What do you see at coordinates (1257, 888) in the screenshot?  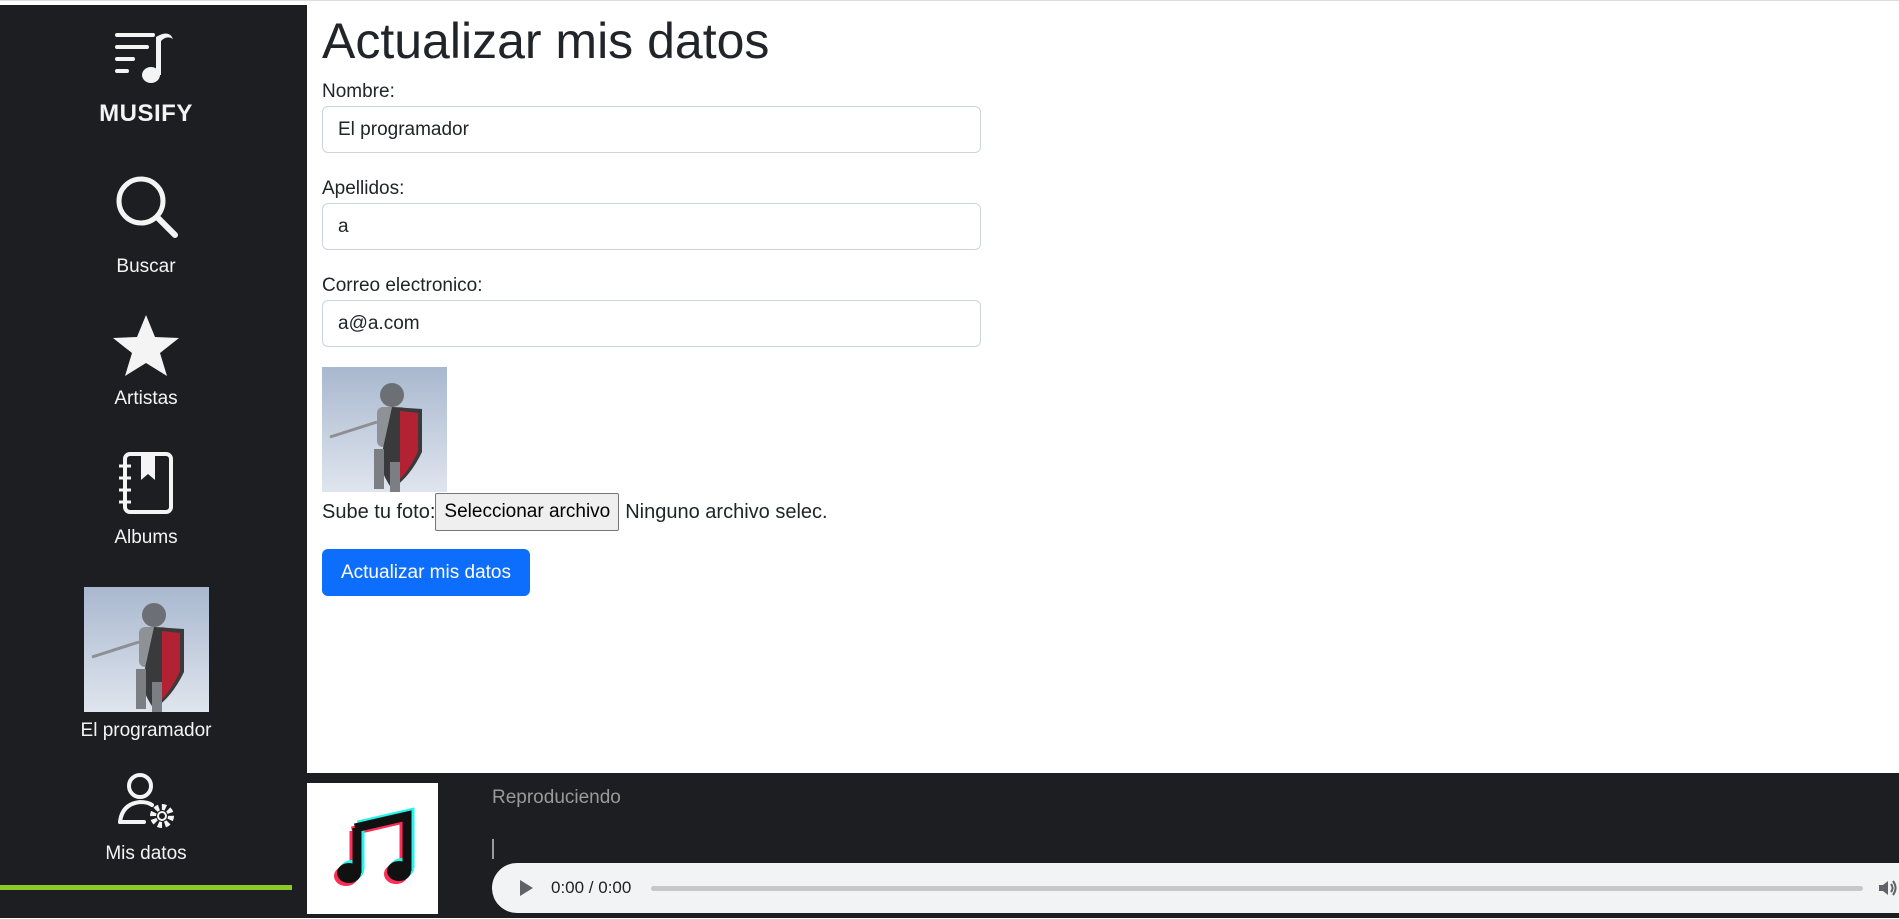 I see `seek-bar` at bounding box center [1257, 888].